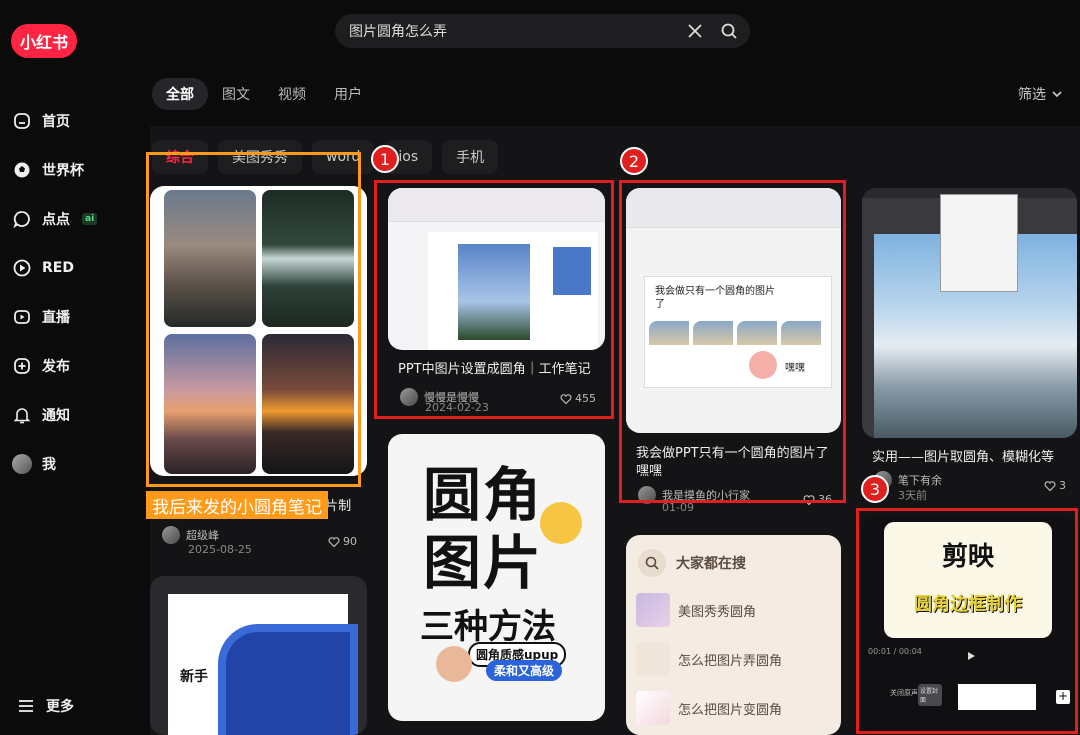 The height and width of the screenshot is (735, 1080). I want to click on cover-text: 新手, so click(194, 677).